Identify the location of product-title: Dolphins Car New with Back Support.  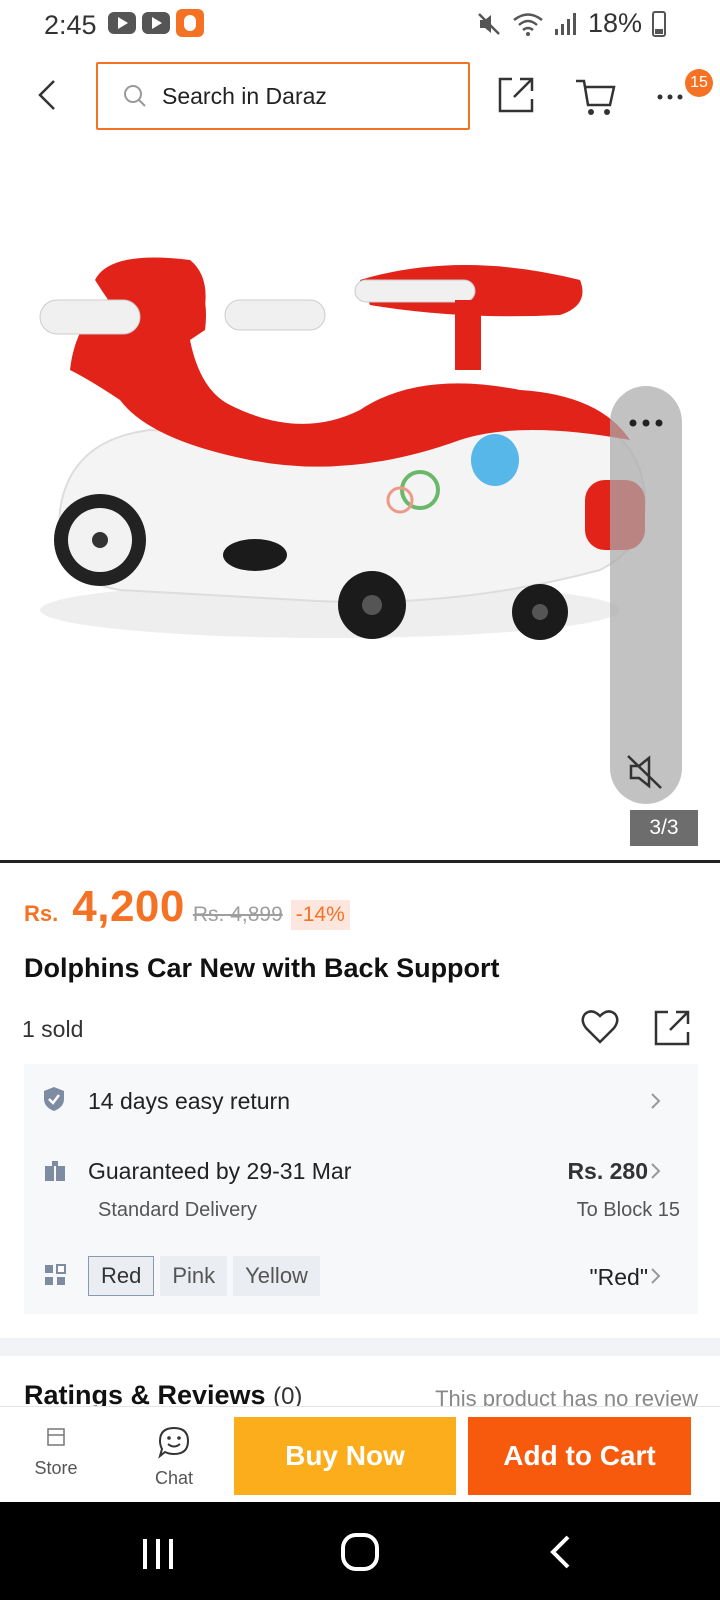
(262, 968).